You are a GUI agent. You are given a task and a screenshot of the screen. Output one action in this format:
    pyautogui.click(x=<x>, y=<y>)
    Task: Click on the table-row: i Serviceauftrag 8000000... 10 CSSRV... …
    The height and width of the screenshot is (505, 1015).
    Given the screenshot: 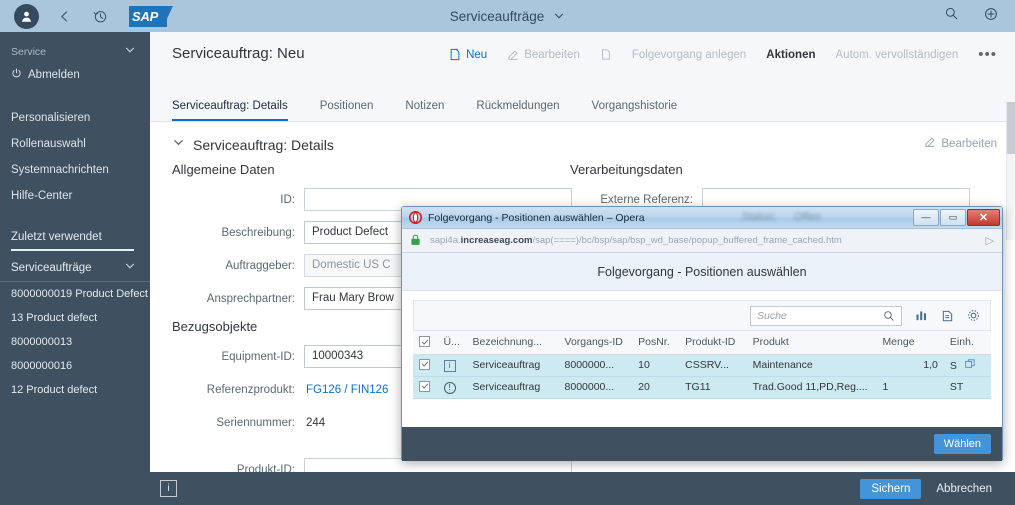 What is the action you would take?
    pyautogui.click(x=702, y=365)
    